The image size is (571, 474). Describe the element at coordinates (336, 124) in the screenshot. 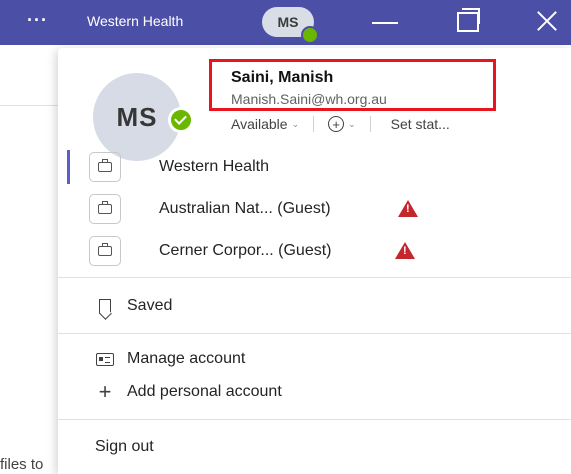

I see `add-circle-icon: +` at that location.